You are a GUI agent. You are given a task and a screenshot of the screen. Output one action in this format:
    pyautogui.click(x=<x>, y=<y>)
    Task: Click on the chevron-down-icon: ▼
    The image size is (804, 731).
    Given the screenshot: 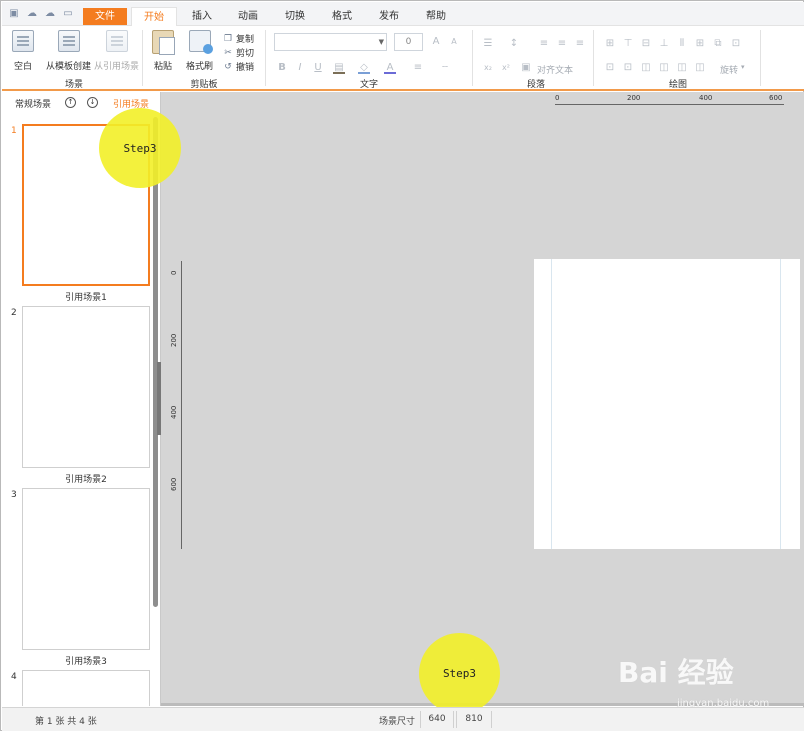 What is the action you would take?
    pyautogui.click(x=381, y=42)
    